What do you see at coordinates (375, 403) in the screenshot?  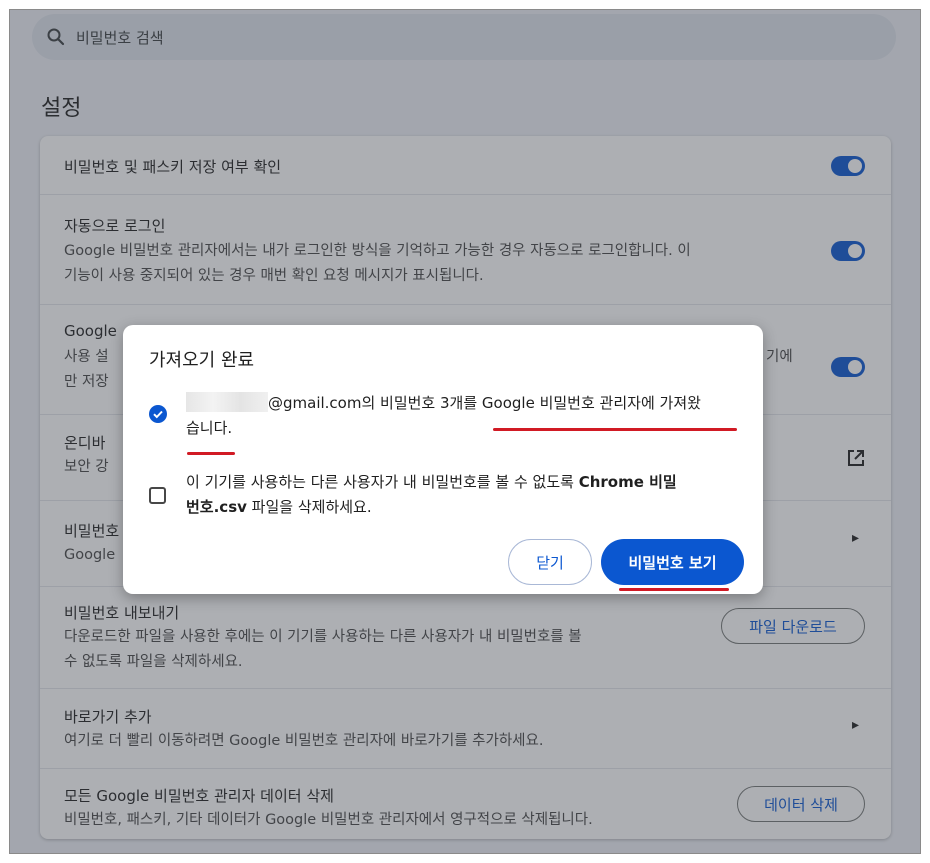 I see `import-email-suffix: @gmail.com의 비밀번호 3개를` at bounding box center [375, 403].